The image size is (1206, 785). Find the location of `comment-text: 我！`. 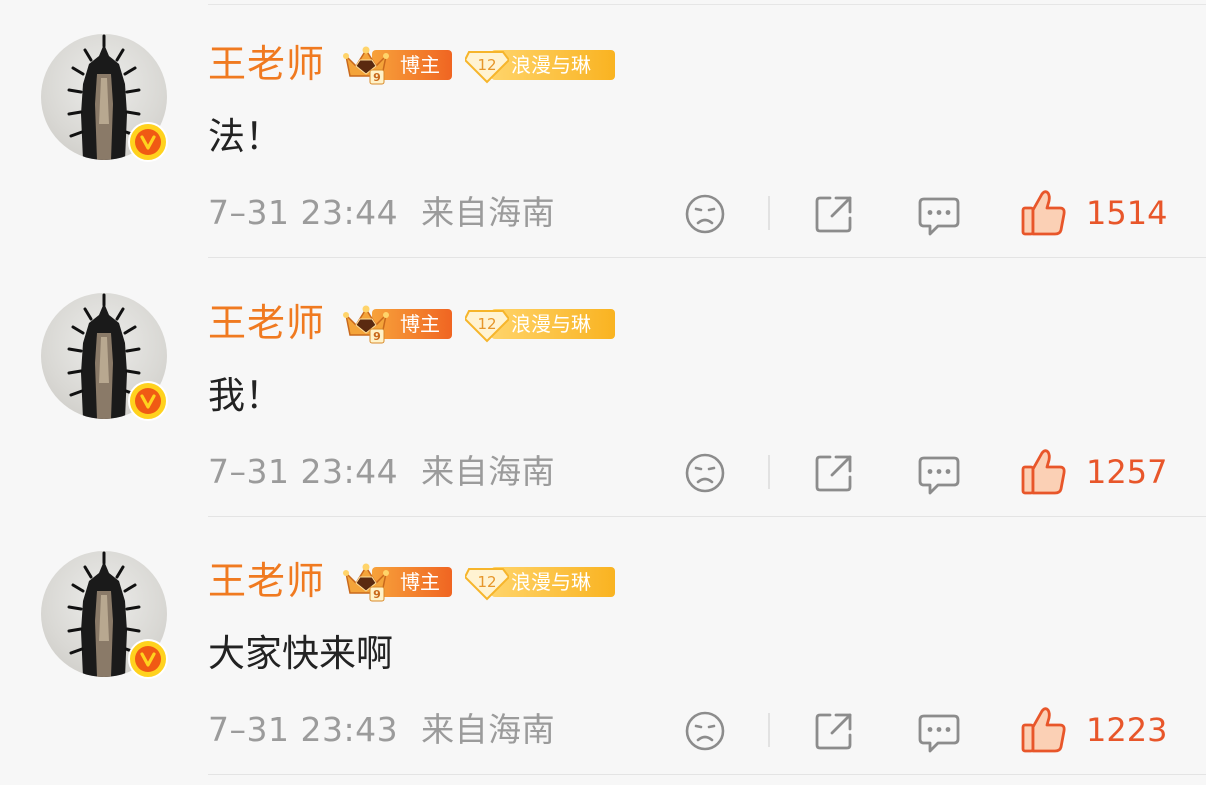

comment-text: 我！ is located at coordinates (245, 395).